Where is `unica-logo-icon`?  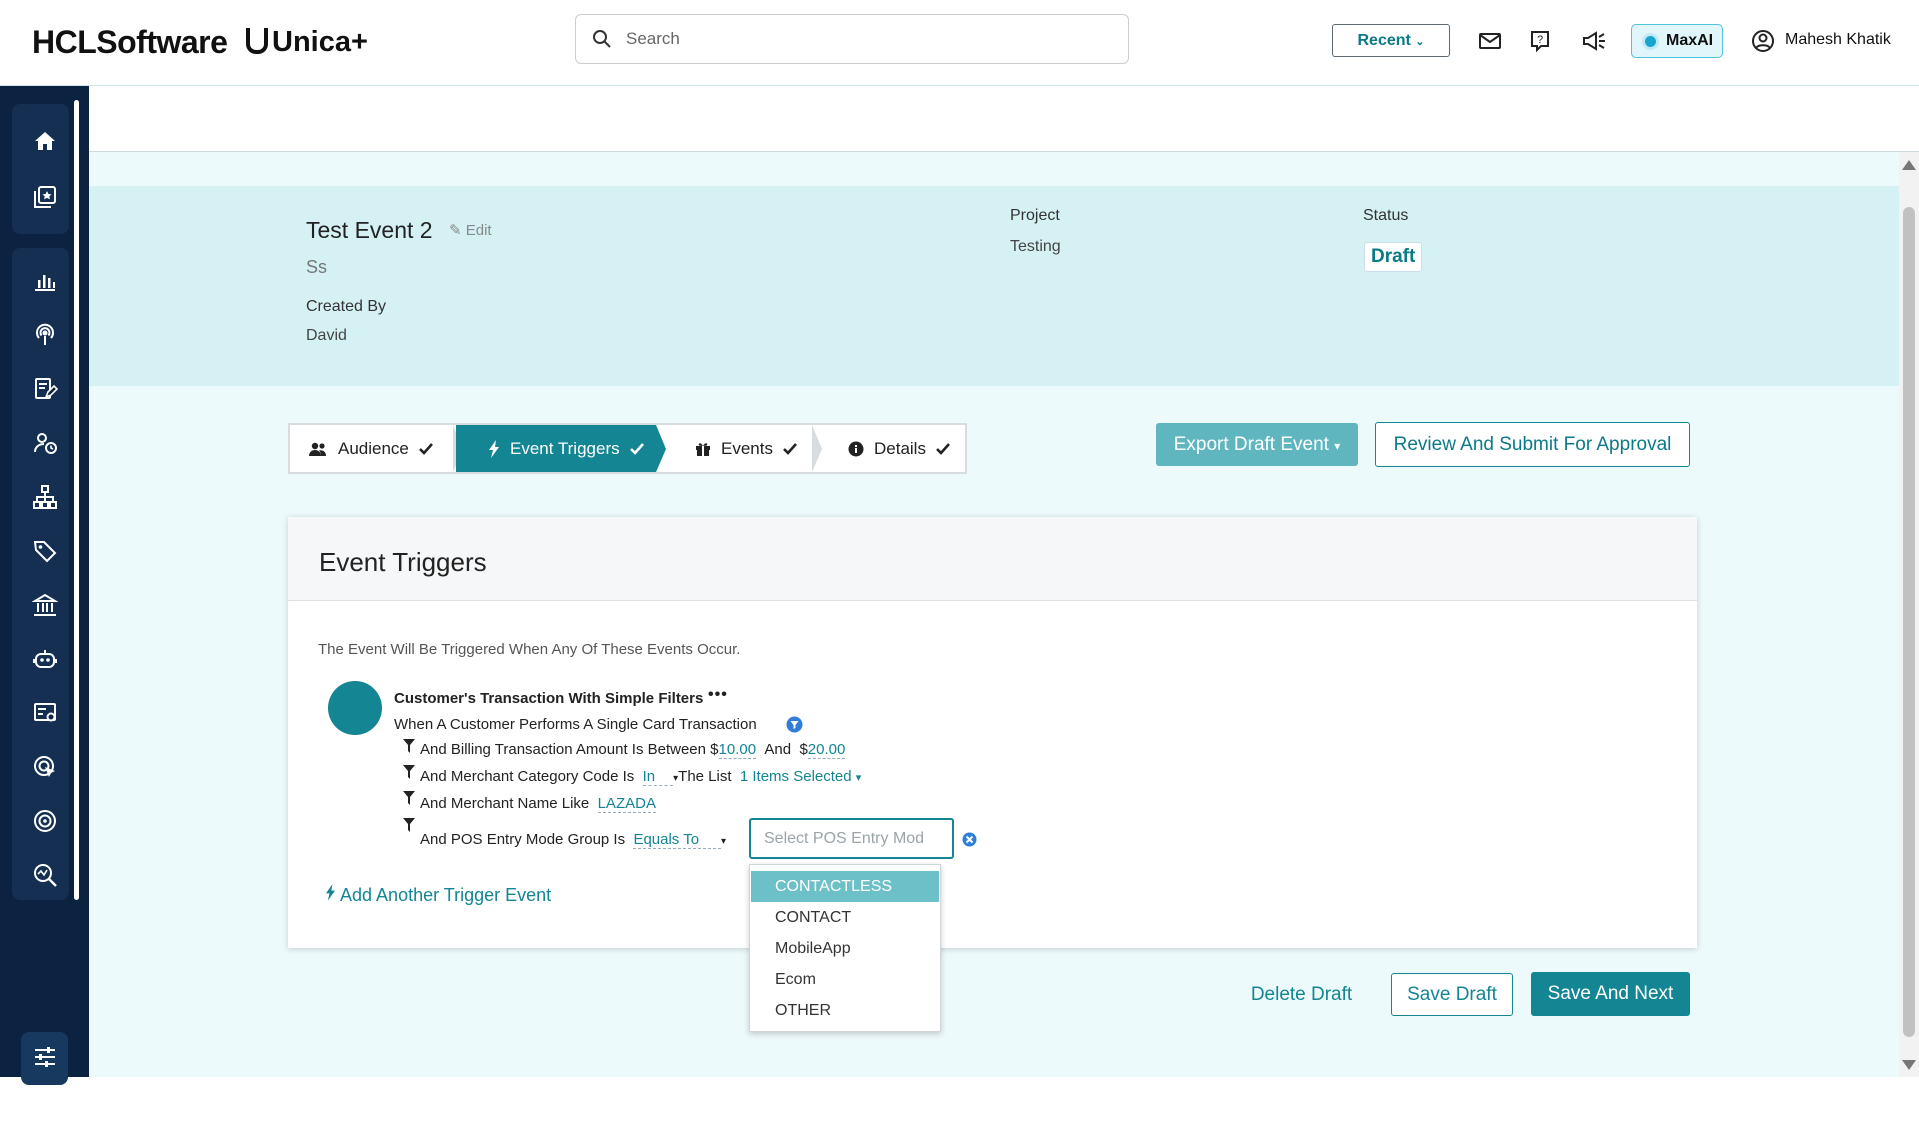
unica-logo-icon is located at coordinates (257, 41).